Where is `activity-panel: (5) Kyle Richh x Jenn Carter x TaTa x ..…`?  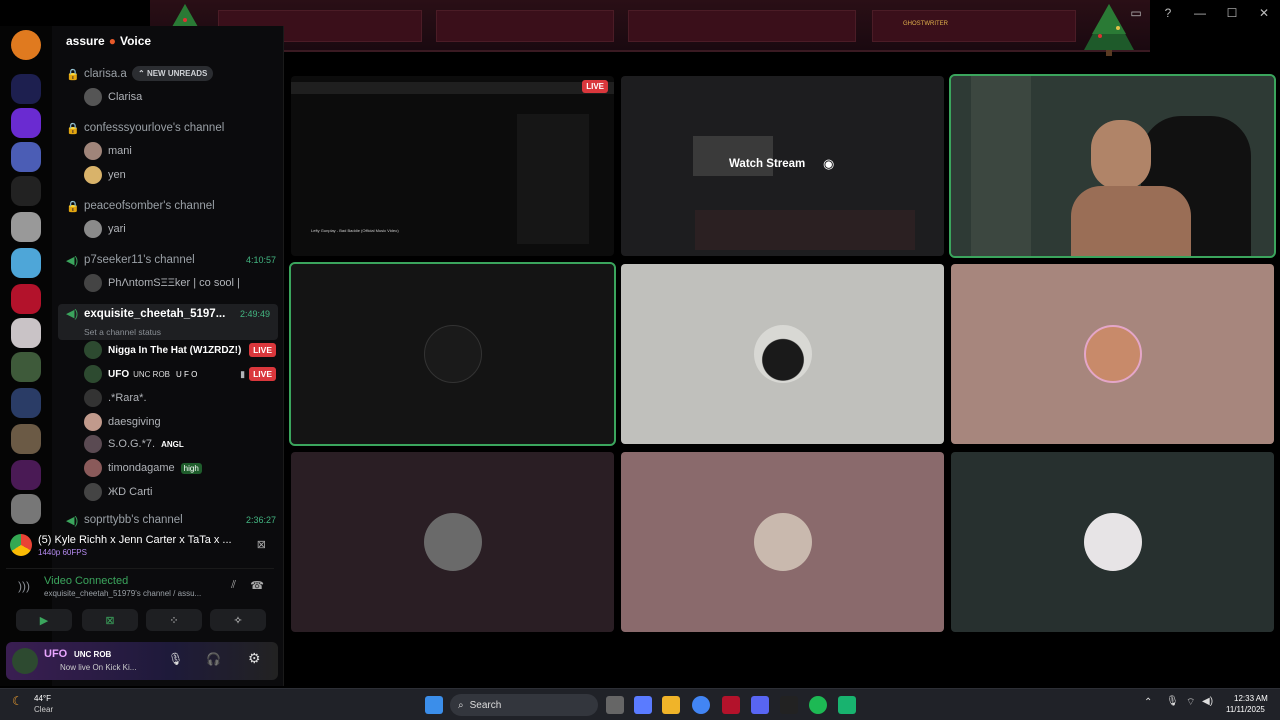 activity-panel: (5) Kyle Richh x Jenn Carter x TaTa x ..… is located at coordinates (140, 545).